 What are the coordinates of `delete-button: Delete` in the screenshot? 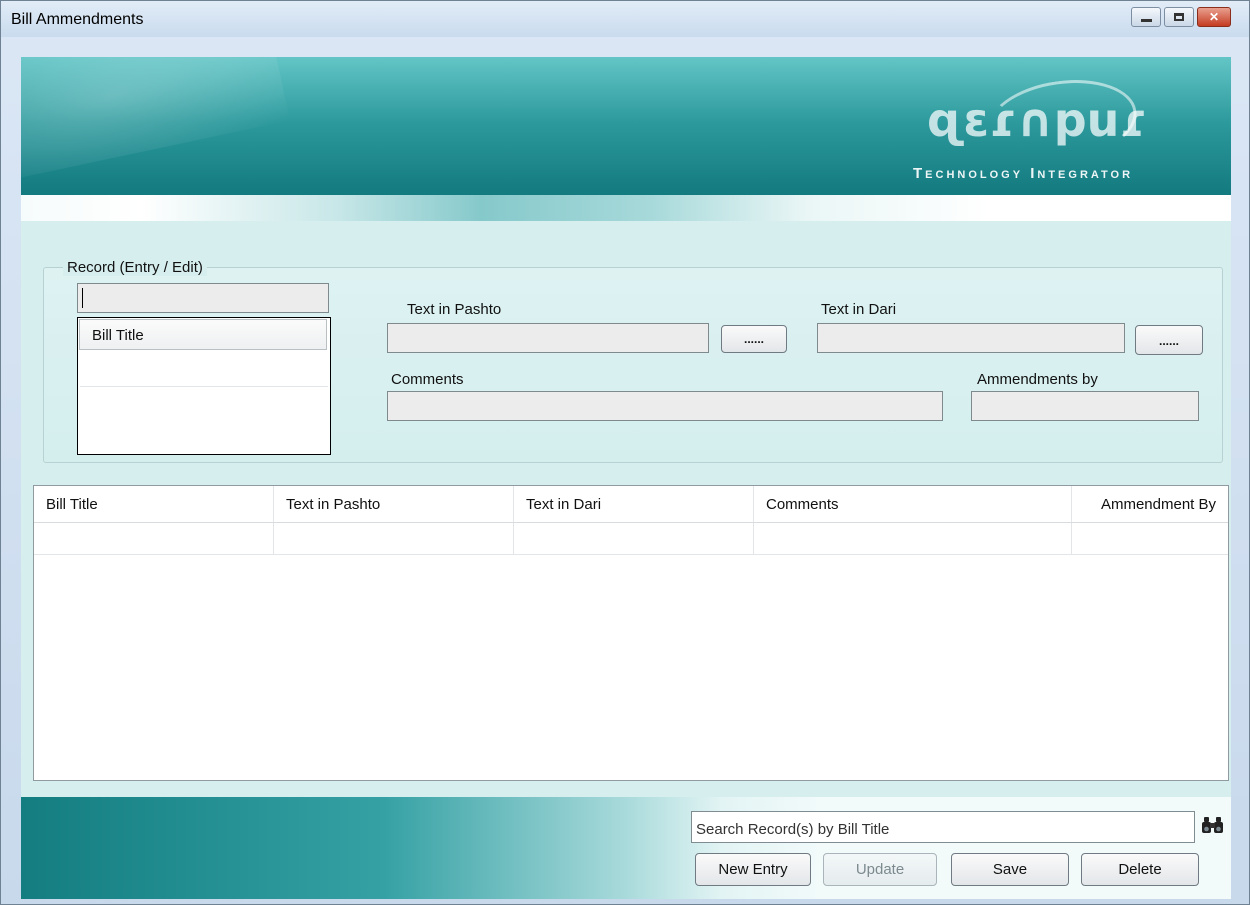 It's located at (1140, 869).